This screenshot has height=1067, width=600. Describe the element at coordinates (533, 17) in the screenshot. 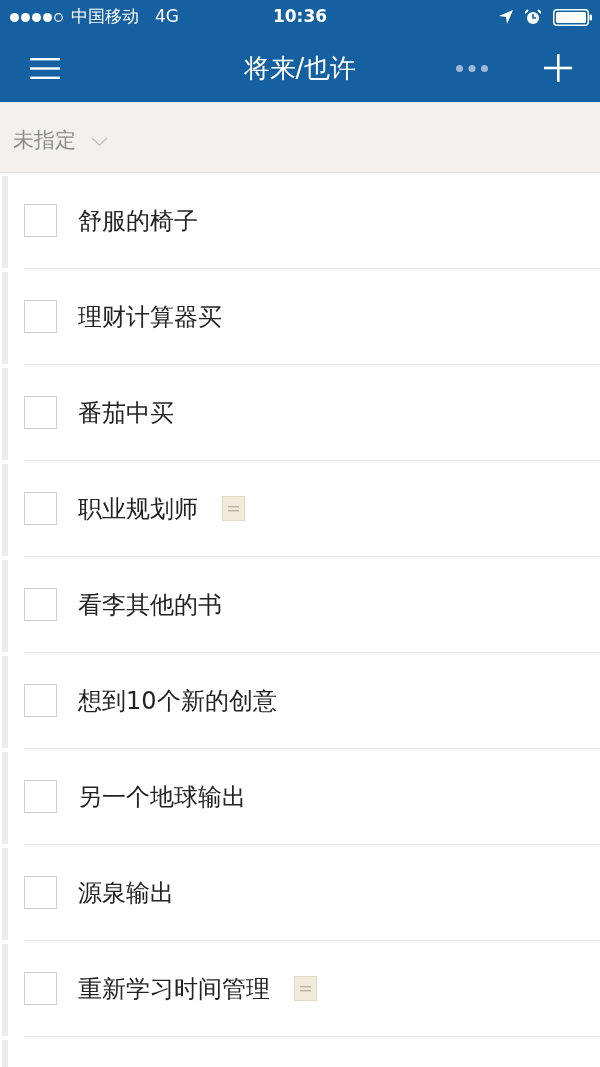

I see `alarm-icon` at that location.